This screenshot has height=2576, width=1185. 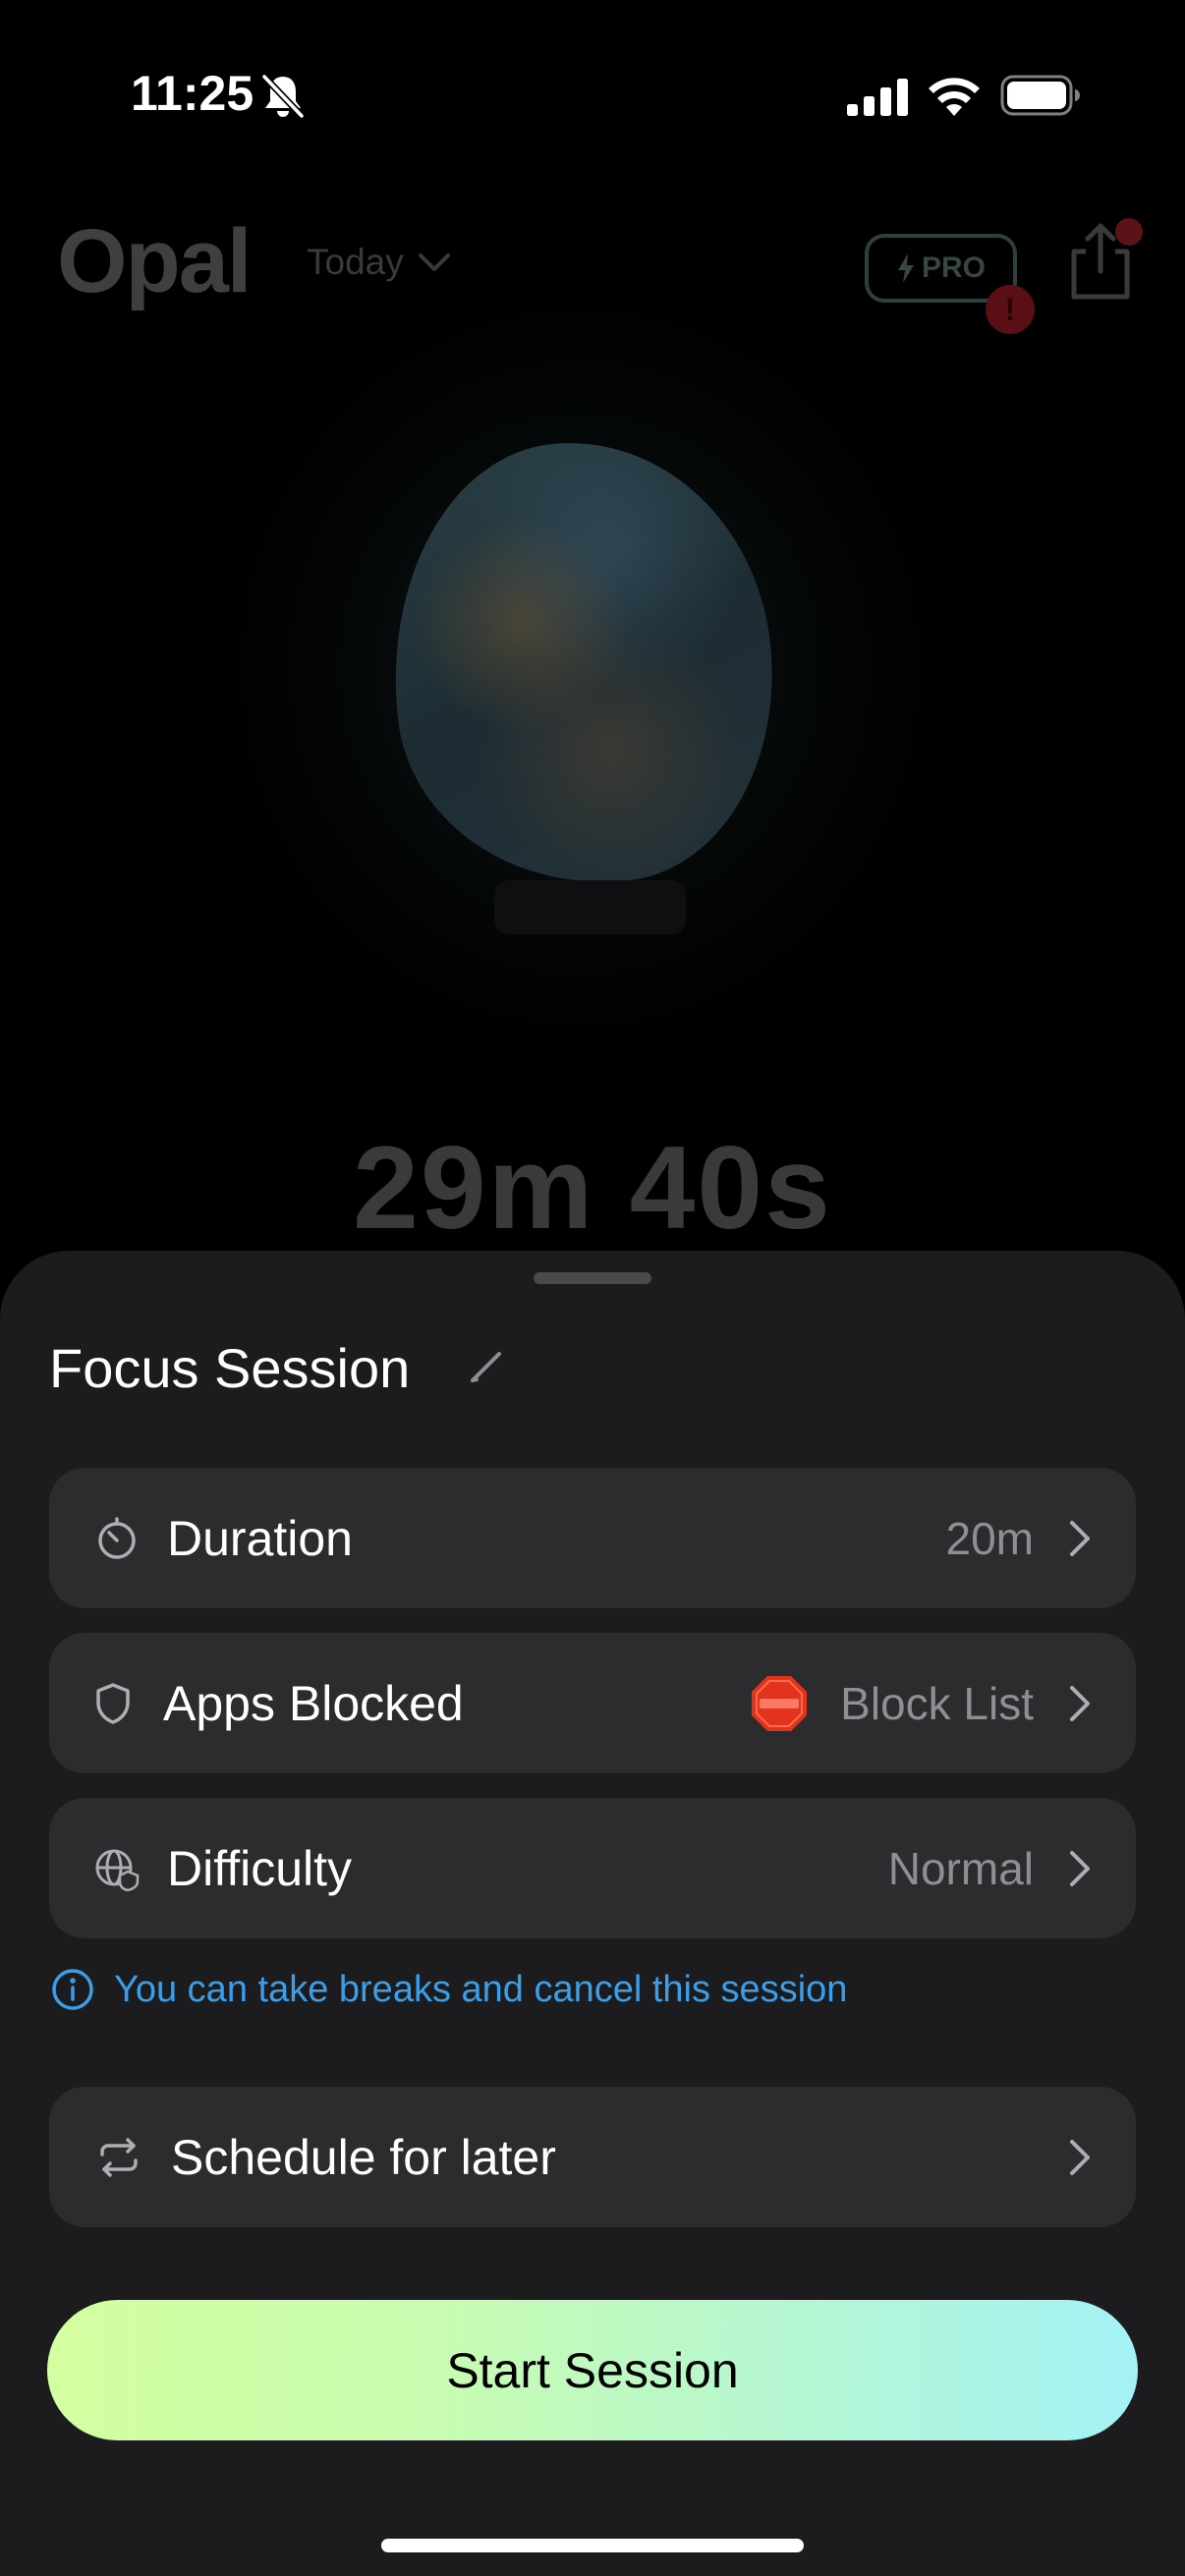 I want to click on difficulty-label: Difficulty, so click(x=260, y=1868).